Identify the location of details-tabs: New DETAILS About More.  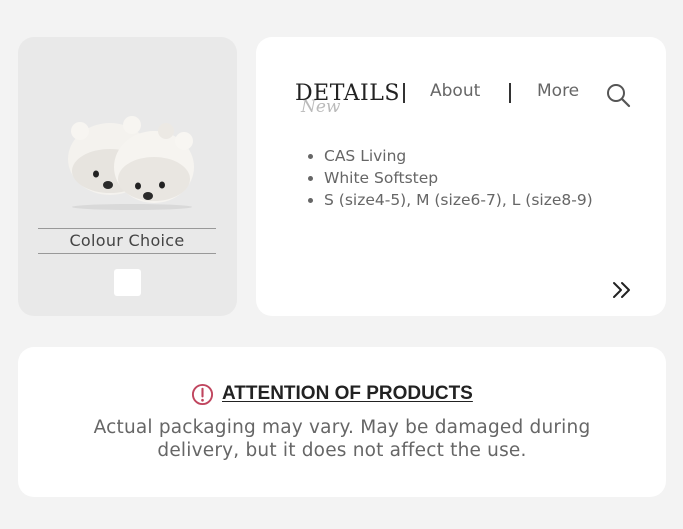
(465, 99).